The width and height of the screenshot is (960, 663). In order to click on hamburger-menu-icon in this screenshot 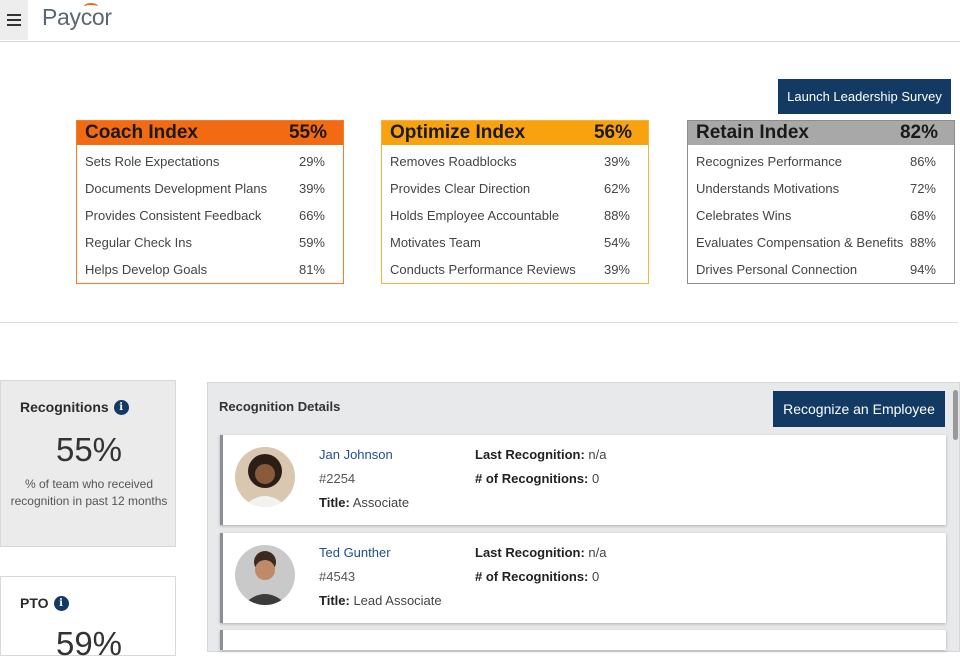, I will do `click(14, 20)`.